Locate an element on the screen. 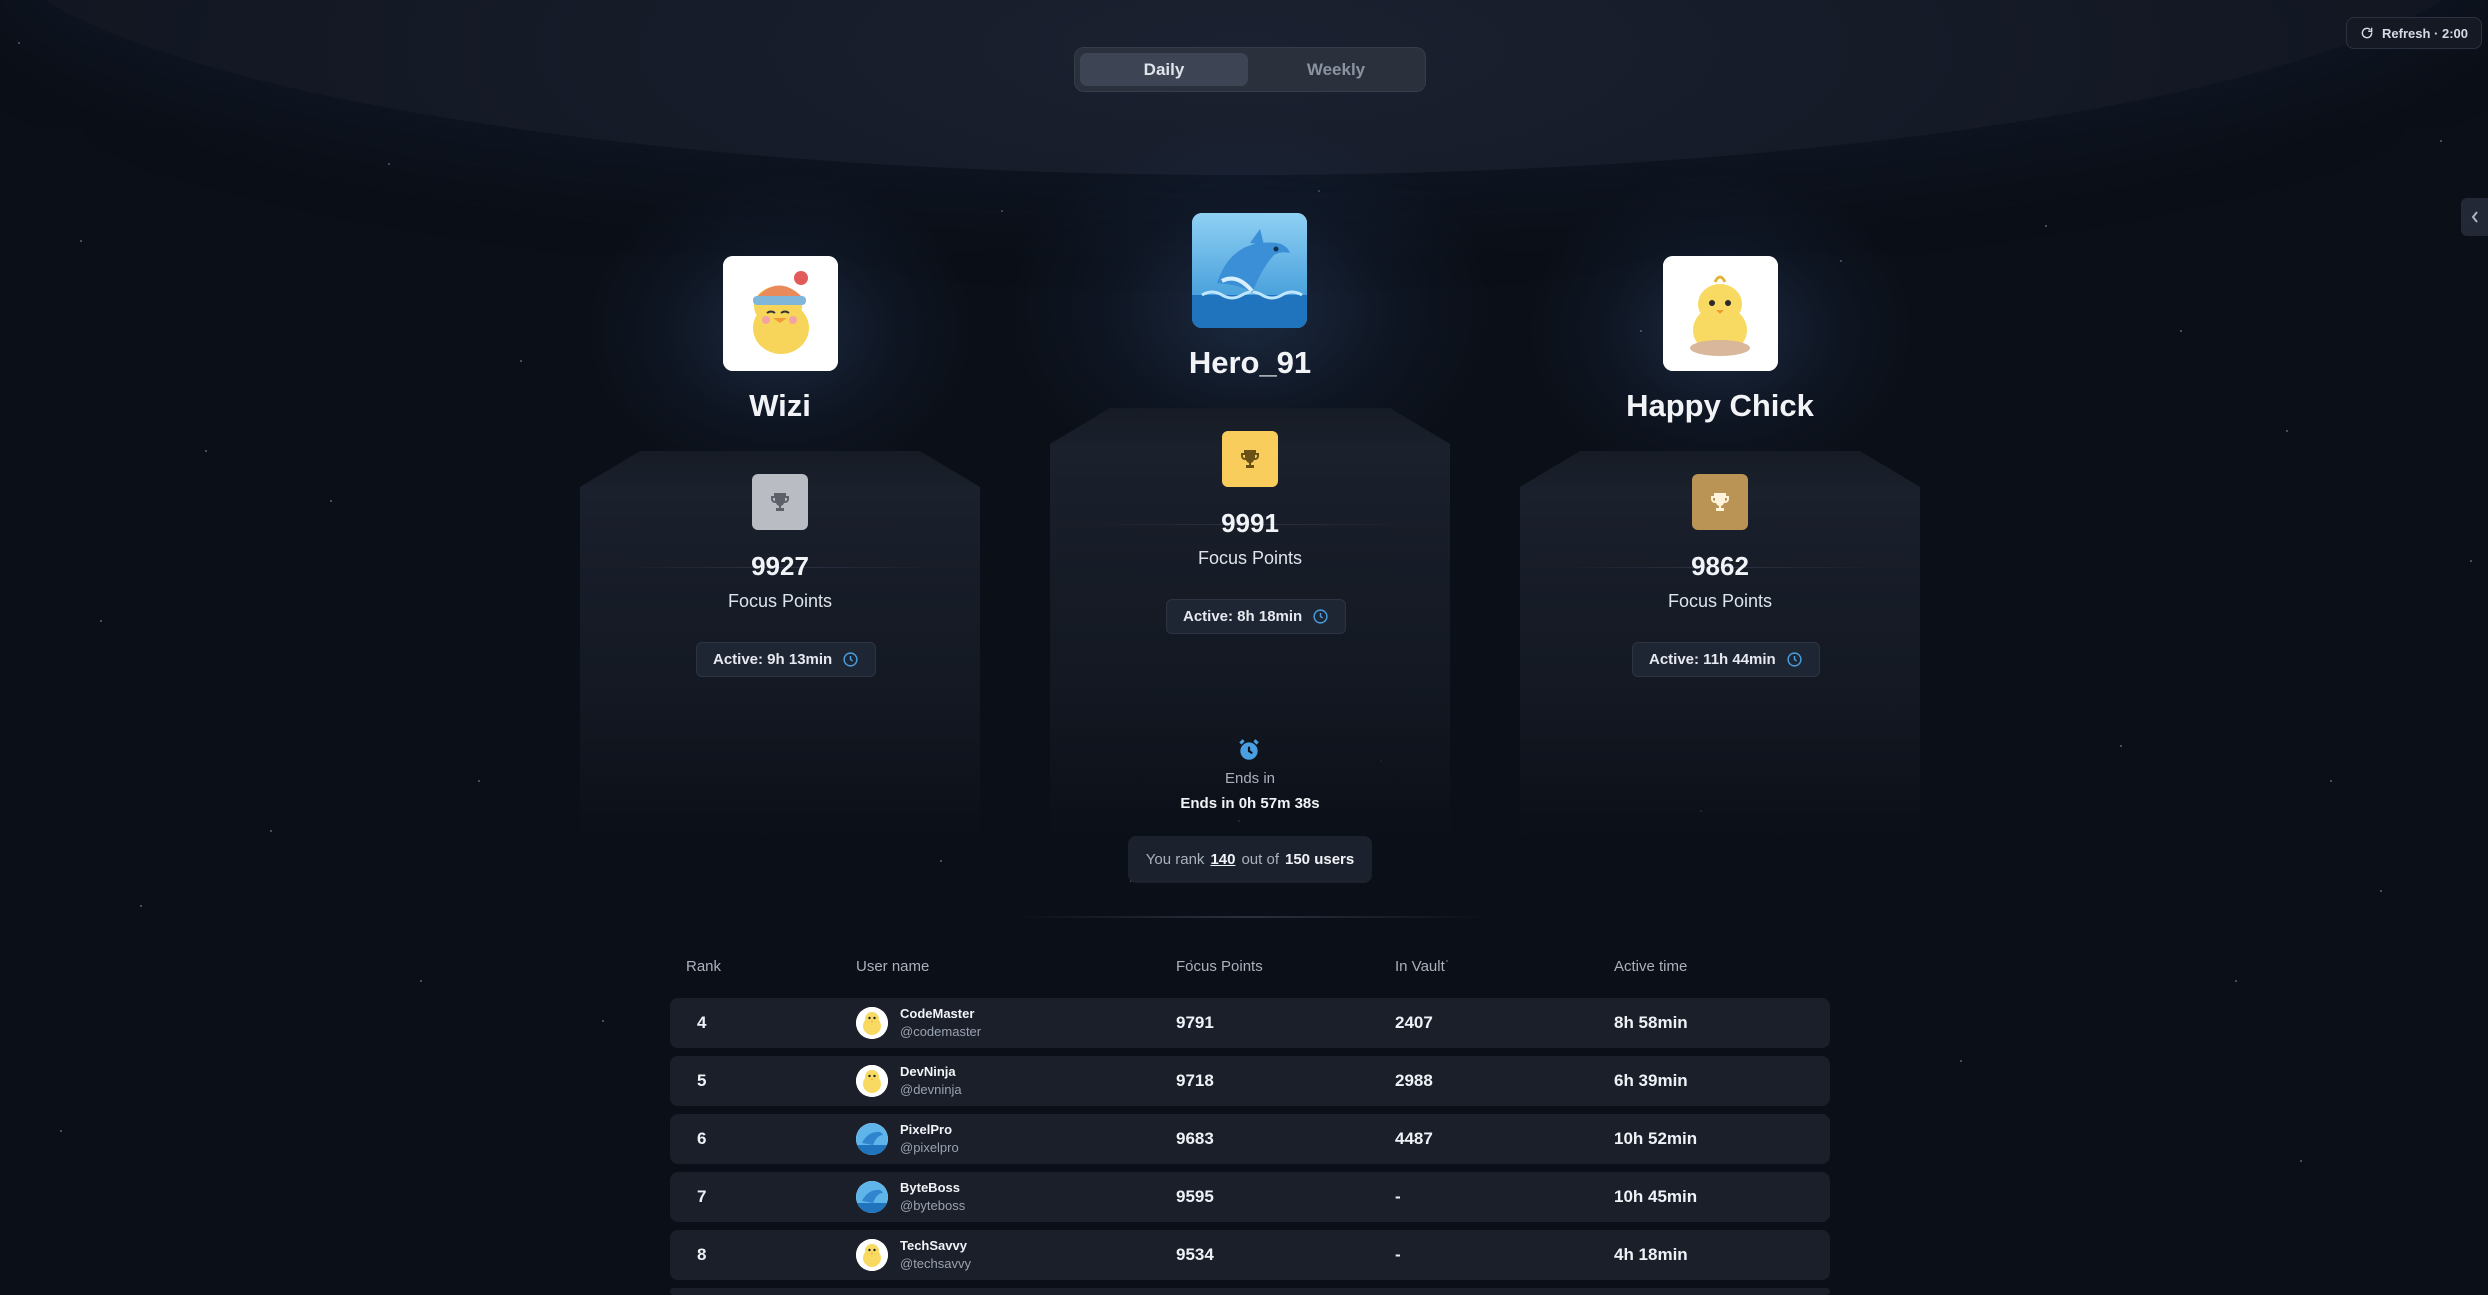 Image resolution: width=2488 pixels, height=1295 pixels. podium-second-name: Wizi is located at coordinates (780, 405).